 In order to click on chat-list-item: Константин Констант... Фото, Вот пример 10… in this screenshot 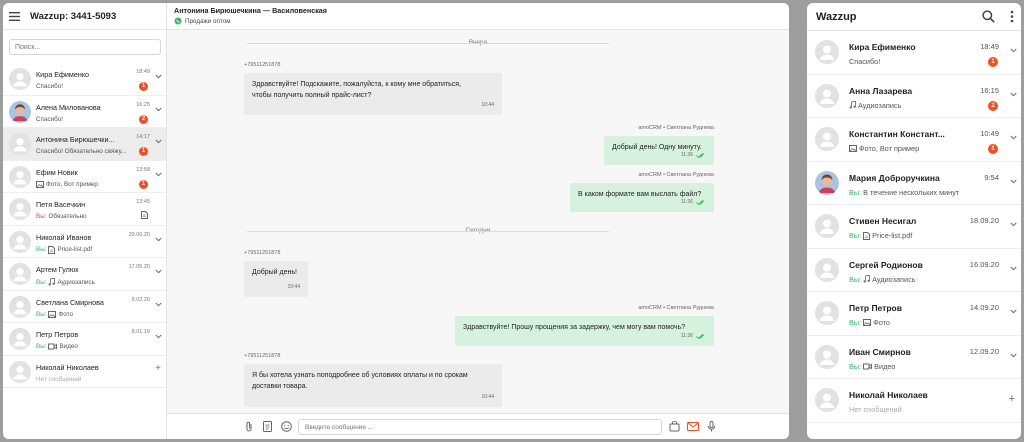, I will do `click(914, 140)`.